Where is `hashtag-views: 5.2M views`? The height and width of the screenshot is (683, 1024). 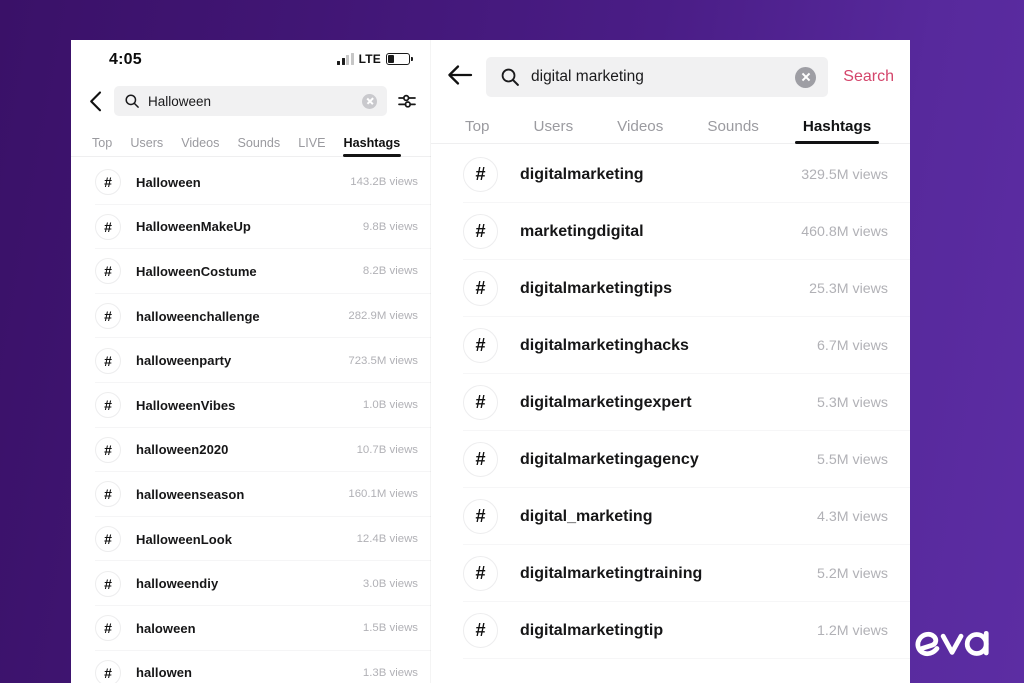 hashtag-views: 5.2M views is located at coordinates (852, 573).